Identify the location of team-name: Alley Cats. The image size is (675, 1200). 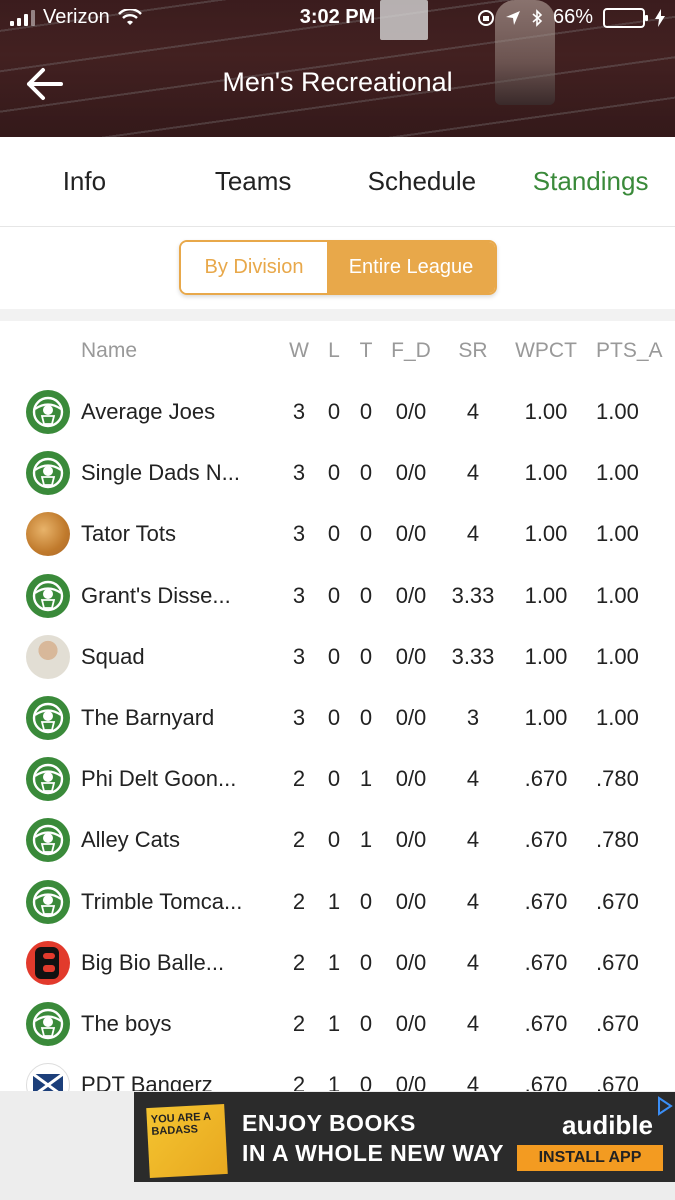
(130, 840).